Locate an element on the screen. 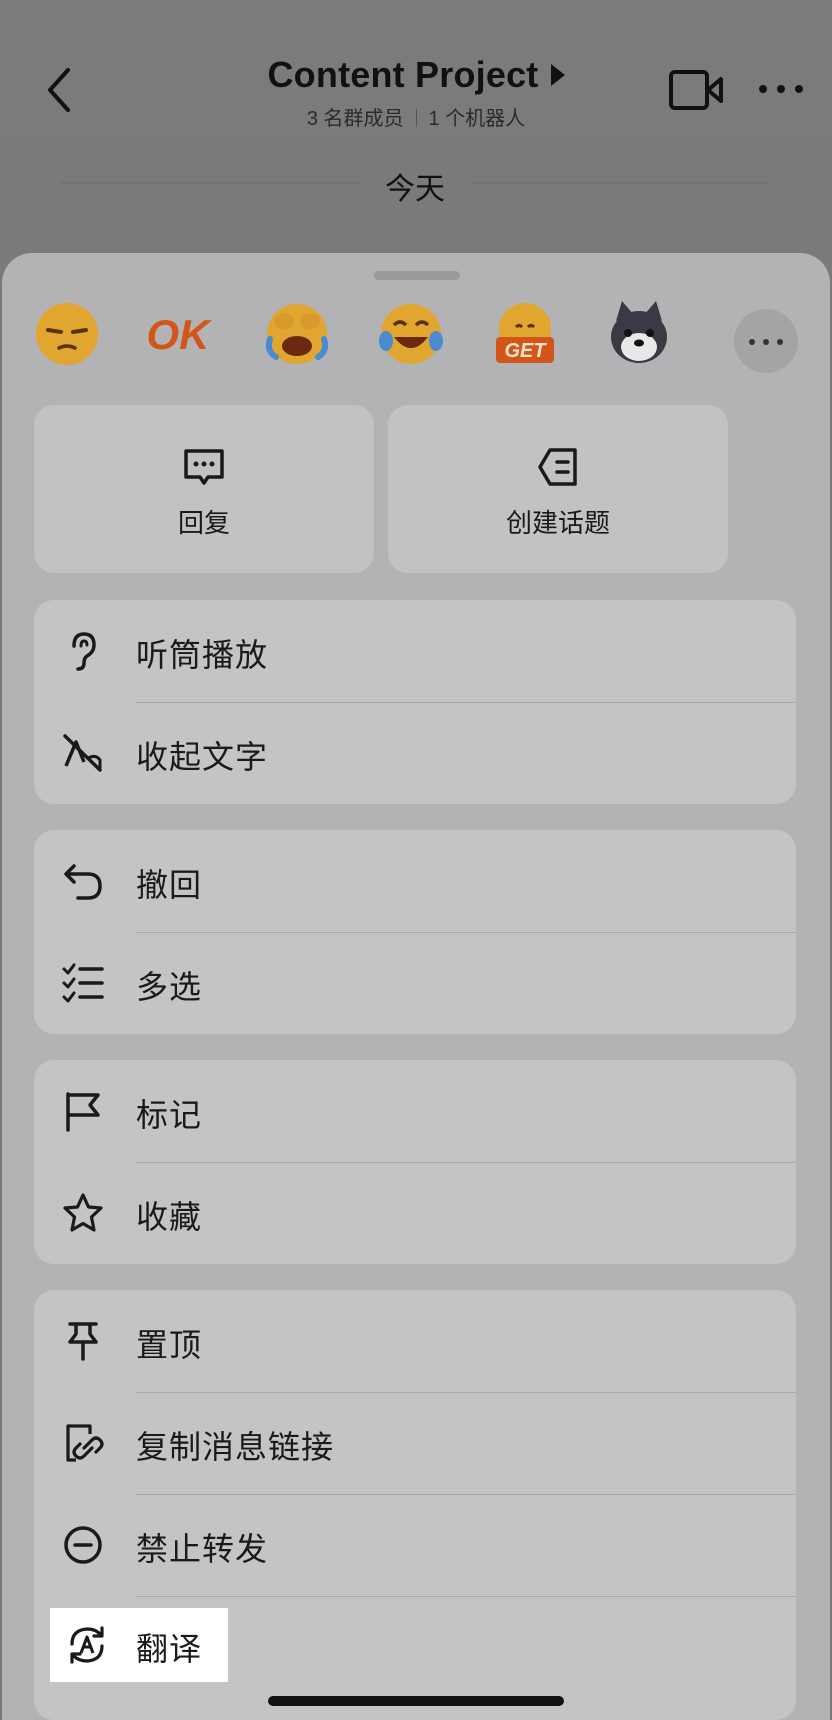 The height and width of the screenshot is (1720, 832). tears-of-joy-emoji is located at coordinates (411, 334).